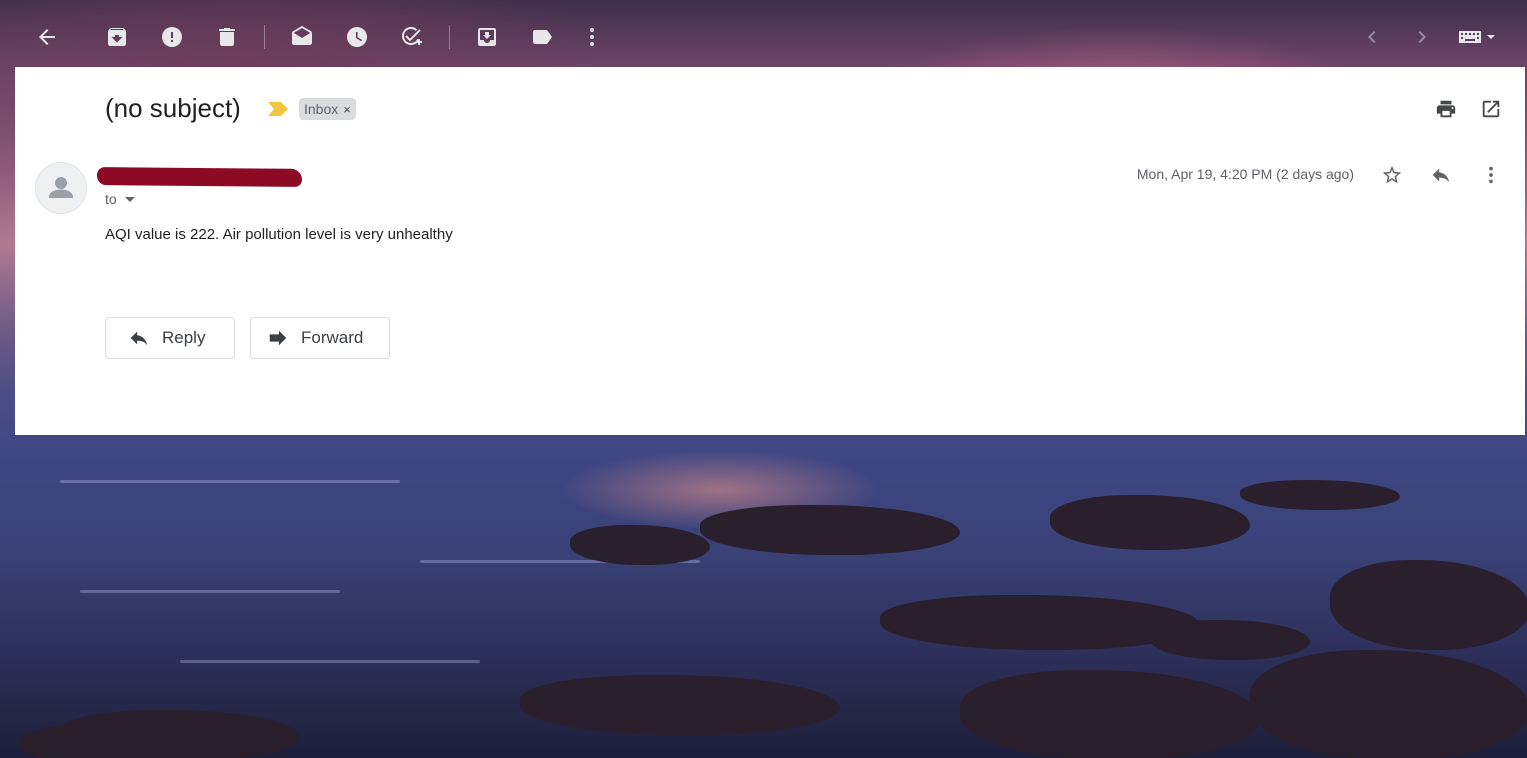  Describe the element at coordinates (763, 33) in the screenshot. I see `conversation-toolbar` at that location.